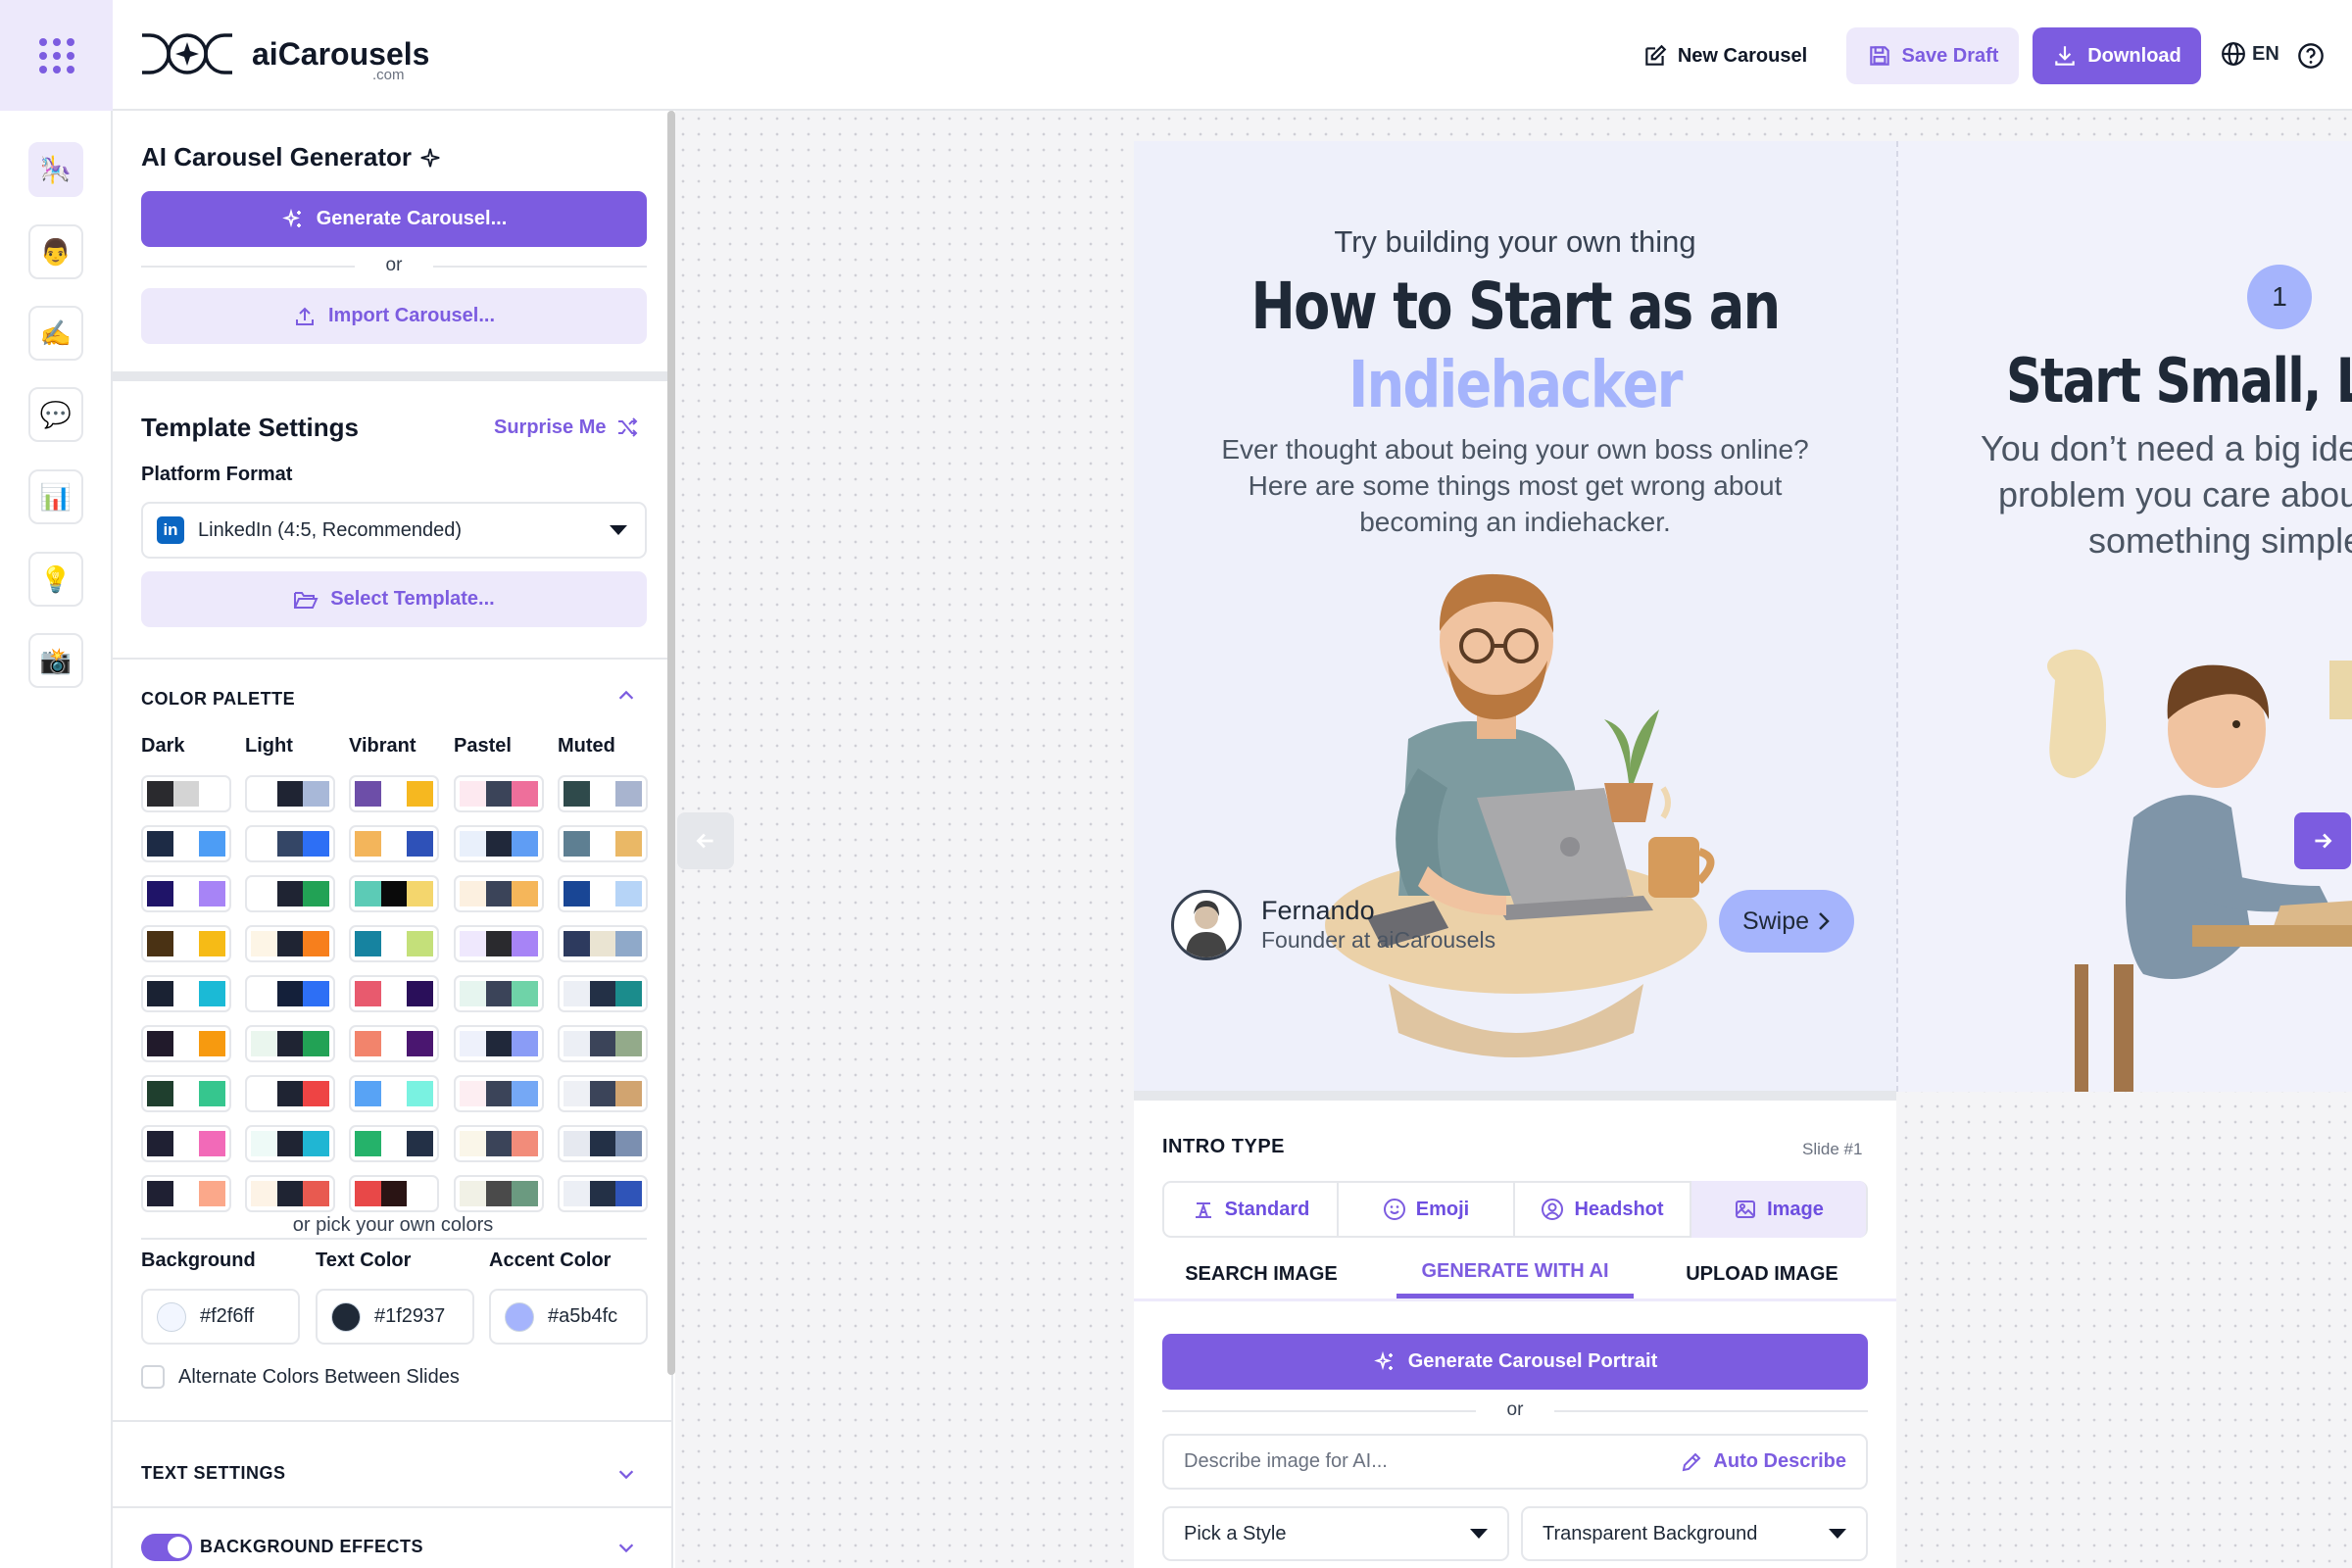  What do you see at coordinates (394, 530) in the screenshot?
I see `platform-format-select: in LinkedIn (4:5, Recommended)` at bounding box center [394, 530].